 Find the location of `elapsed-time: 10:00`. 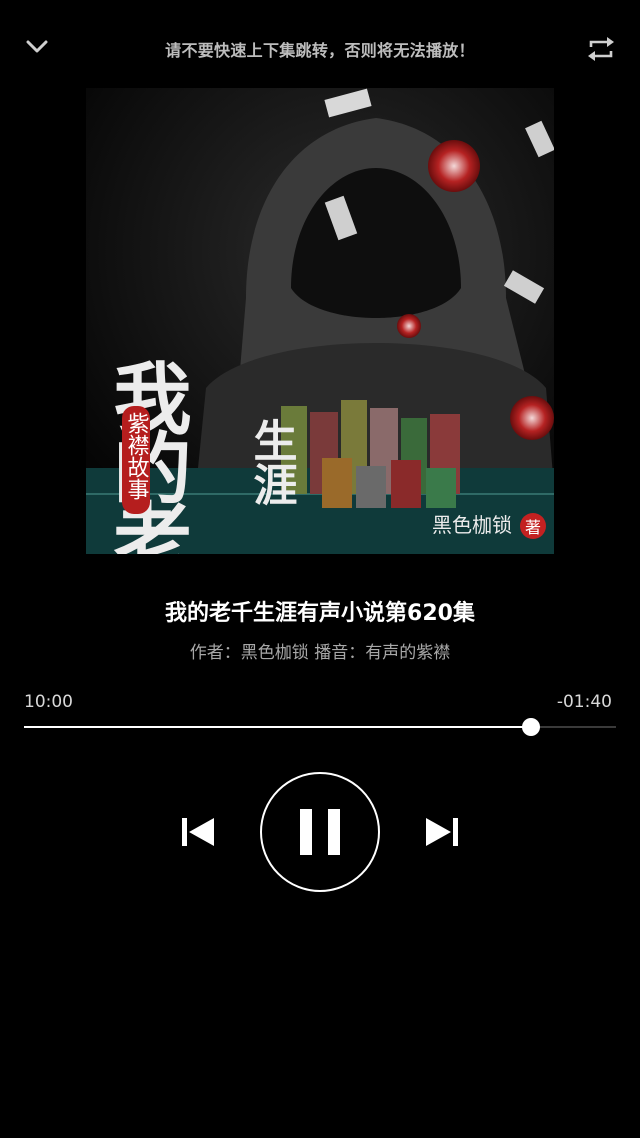

elapsed-time: 10:00 is located at coordinates (48, 702).